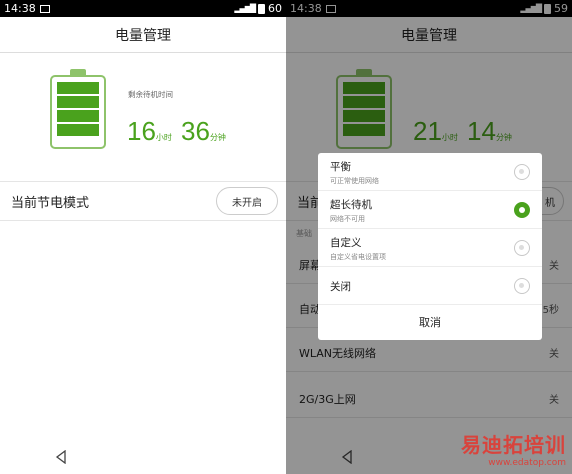 This screenshot has height=474, width=572. Describe the element at coordinates (527, 463) in the screenshot. I see `watermark-url: www.edatop.com` at that location.